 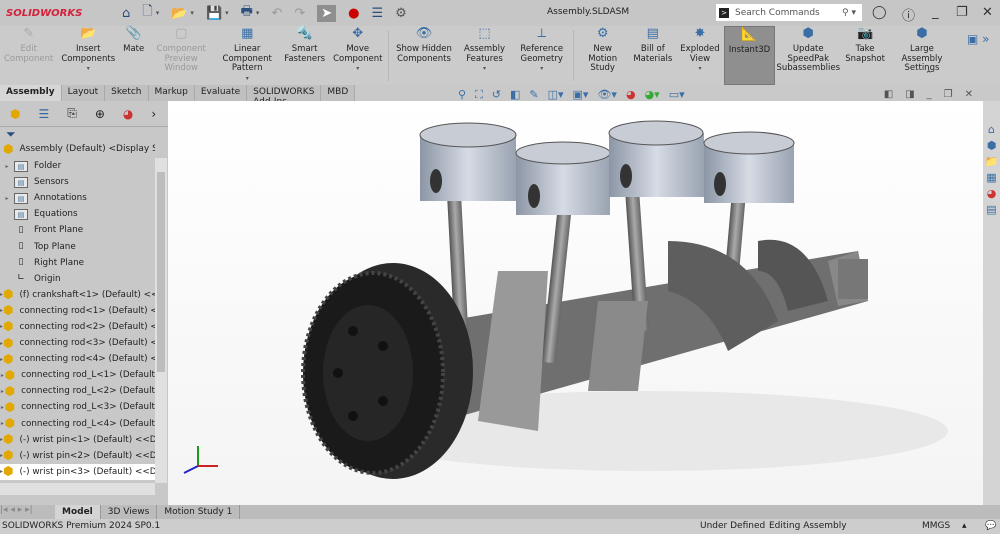 What do you see at coordinates (77, 391) in the screenshot?
I see `tree-item: ▸ ⬢ connecting rod_L<2> (Default` at bounding box center [77, 391].